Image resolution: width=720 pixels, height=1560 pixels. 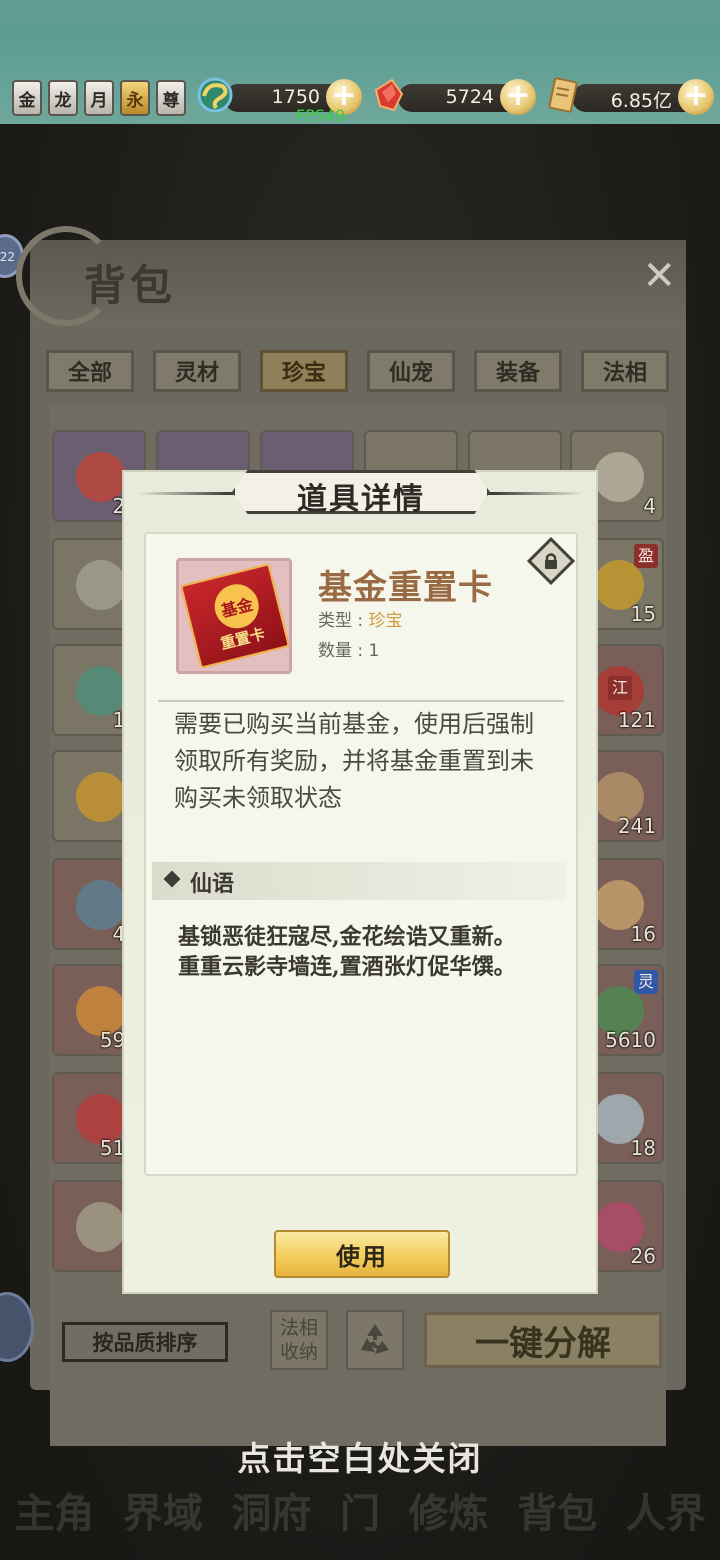 What do you see at coordinates (163, 1510) in the screenshot?
I see `nav-realm: 界域` at bounding box center [163, 1510].